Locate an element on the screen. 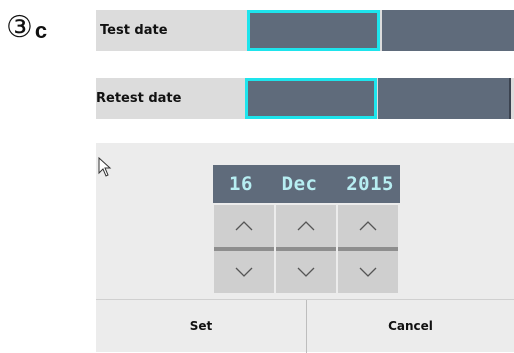 This screenshot has width=514, height=353. picker-footer: Set Cancel is located at coordinates (305, 326).